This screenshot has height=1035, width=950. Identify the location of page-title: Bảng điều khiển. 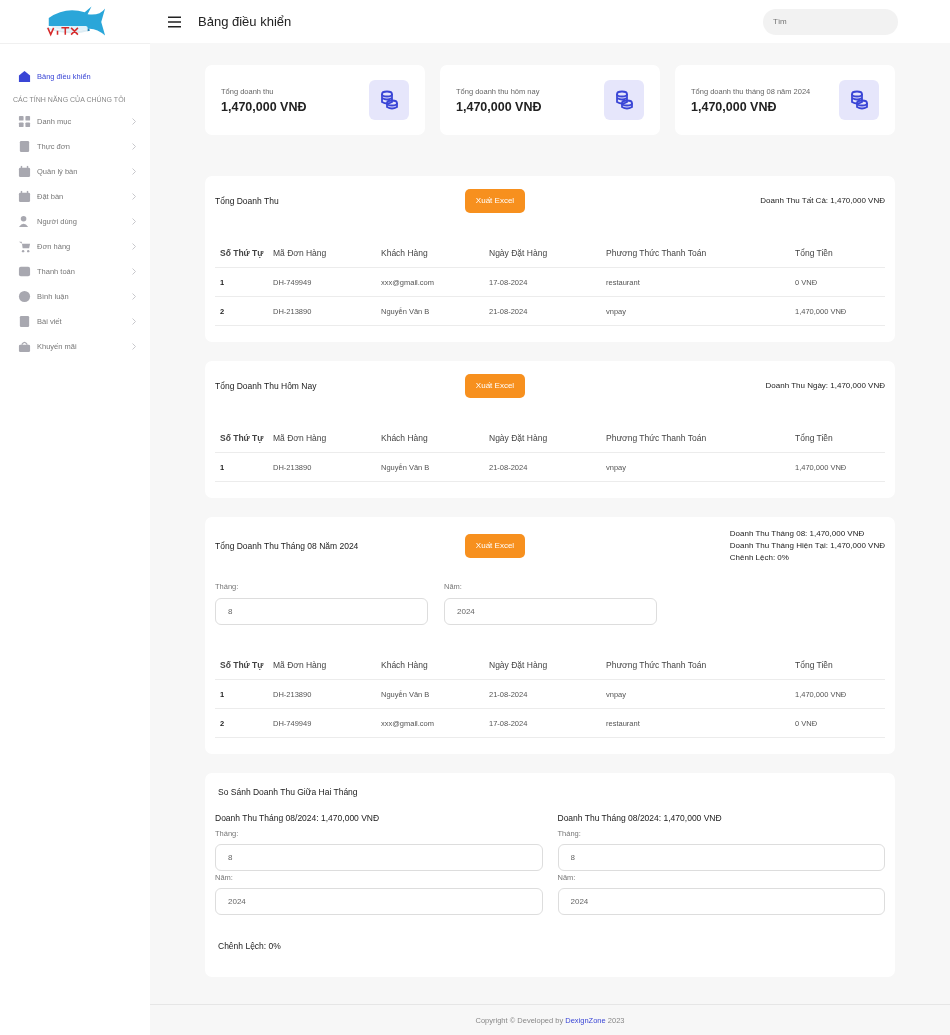
(245, 21).